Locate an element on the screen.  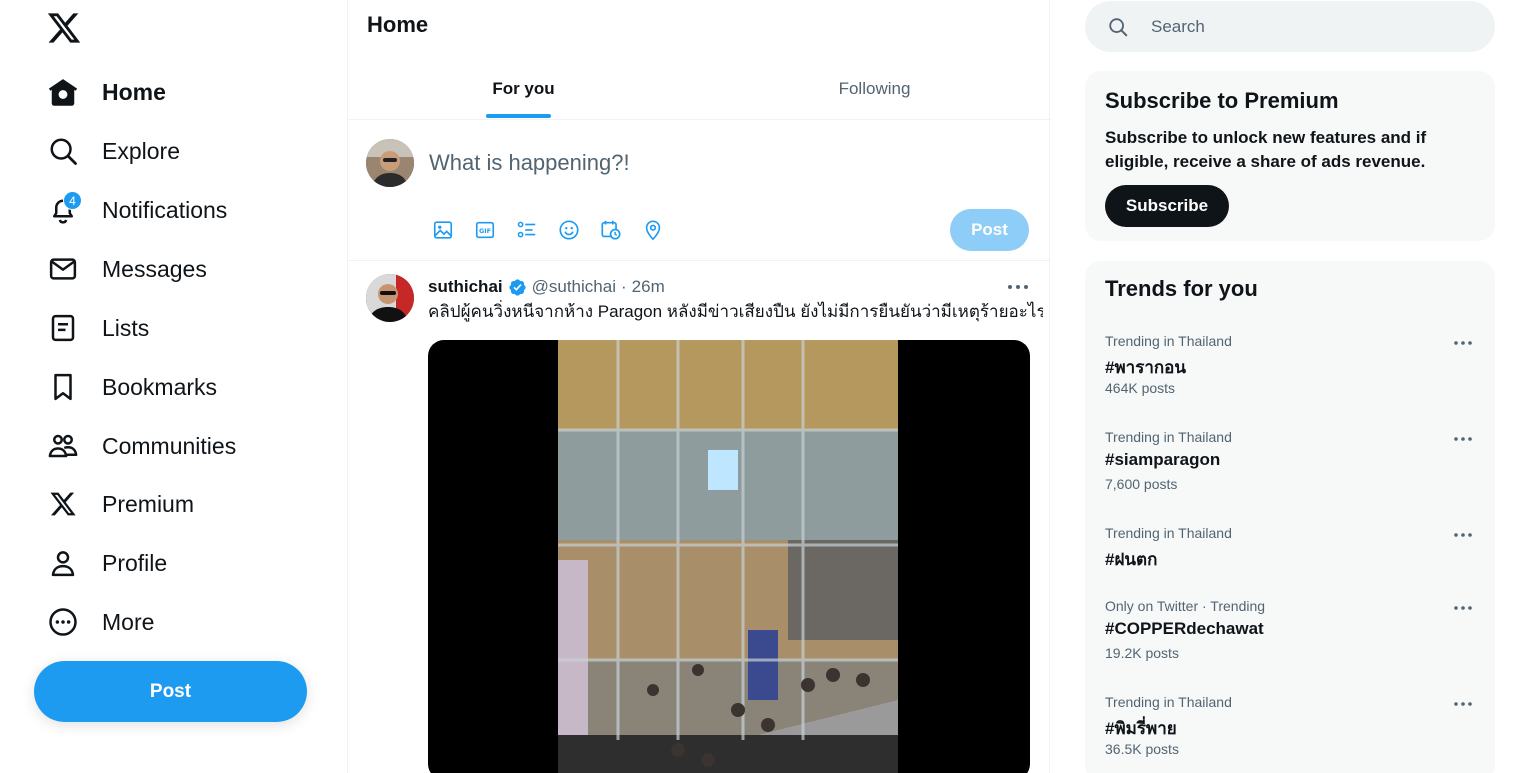
nav-item-lists: Lists is located at coordinates (97, 328).